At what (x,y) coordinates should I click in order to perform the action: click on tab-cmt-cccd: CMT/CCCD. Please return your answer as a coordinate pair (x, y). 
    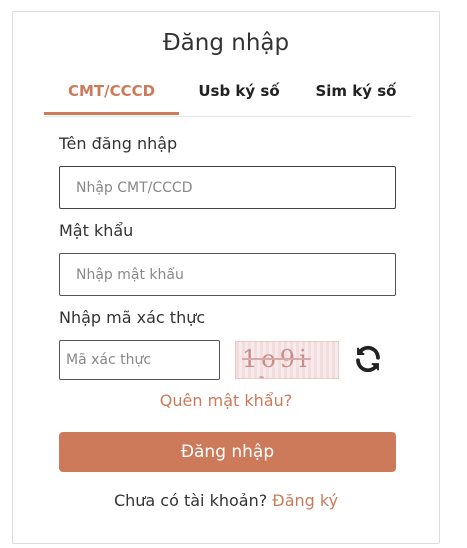
    Looking at the image, I should click on (111, 95).